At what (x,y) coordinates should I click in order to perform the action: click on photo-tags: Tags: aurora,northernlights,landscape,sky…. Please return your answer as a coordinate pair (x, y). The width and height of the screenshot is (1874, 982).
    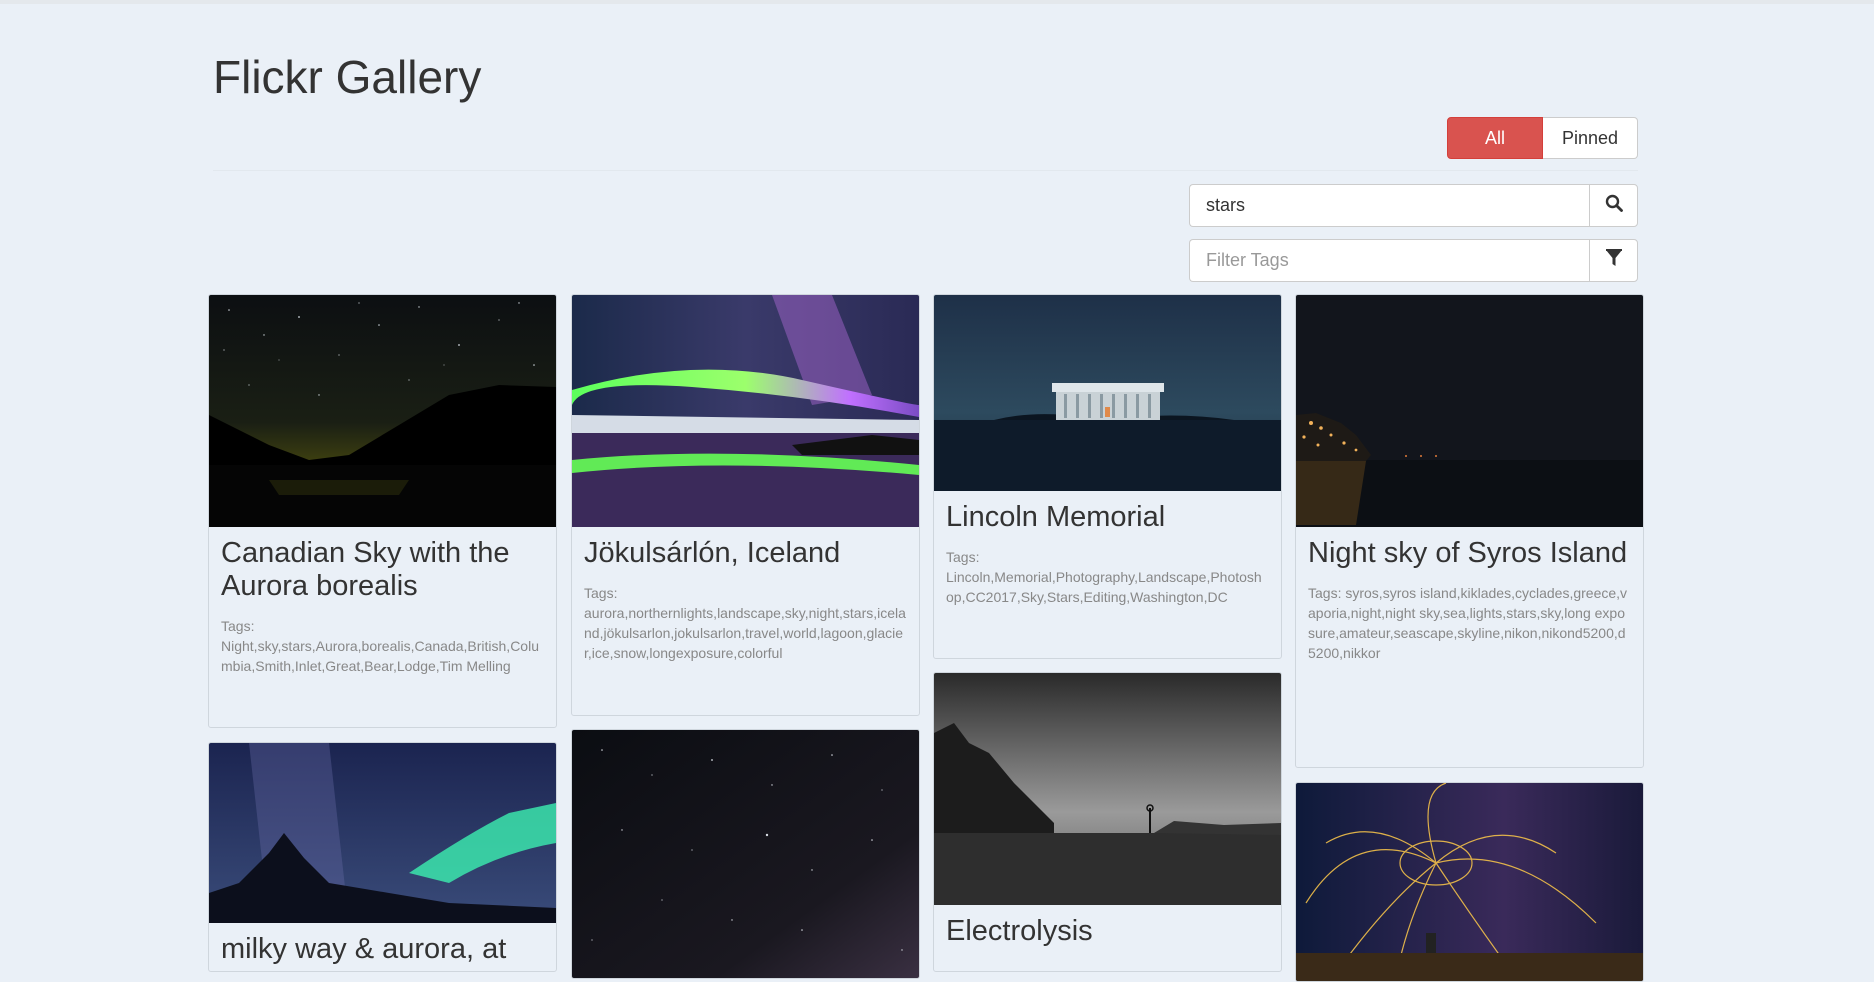
    Looking at the image, I should click on (745, 623).